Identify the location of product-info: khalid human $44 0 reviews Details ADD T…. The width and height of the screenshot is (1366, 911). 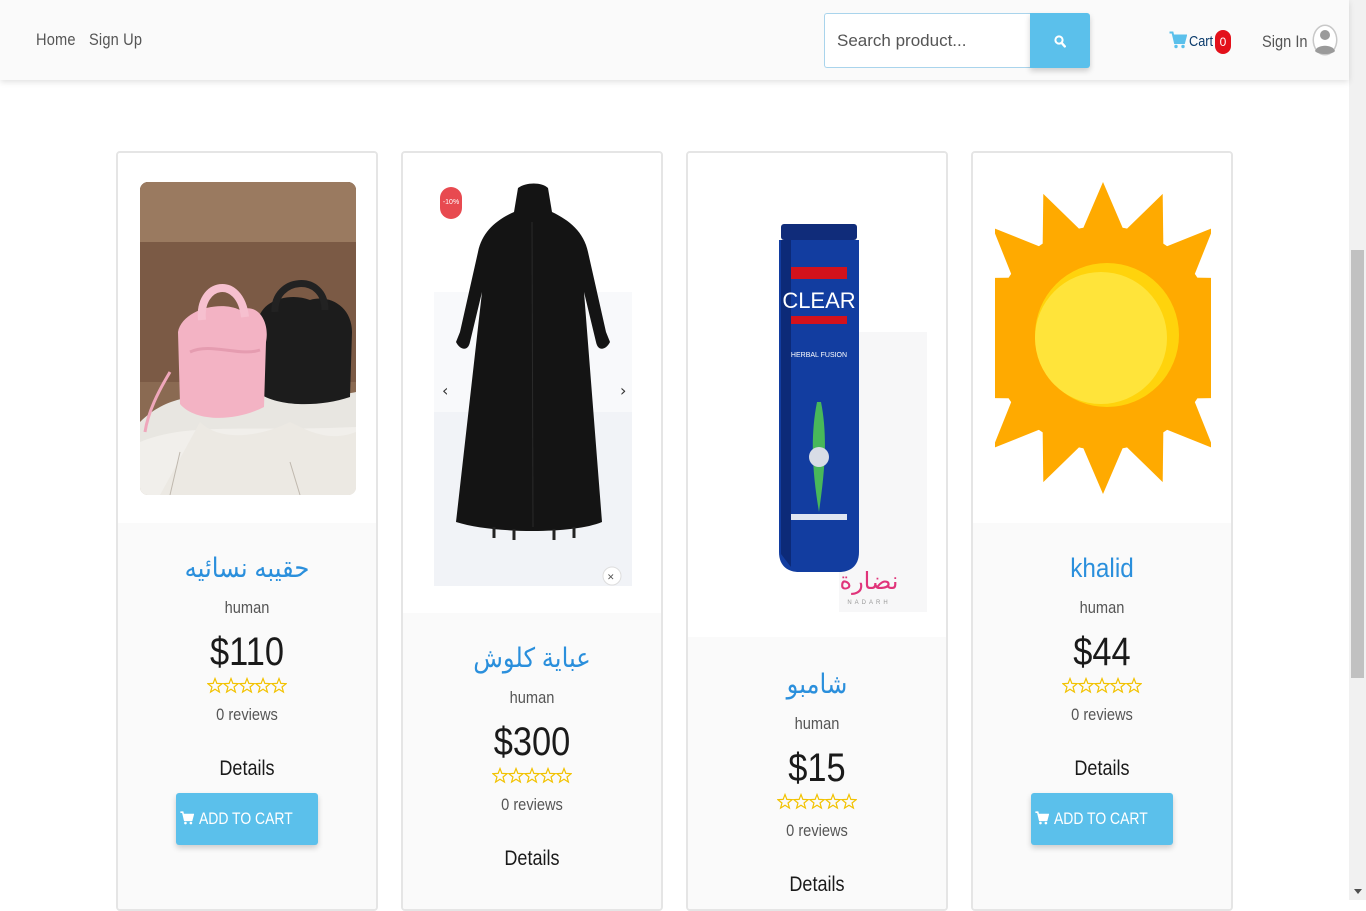
(1102, 716).